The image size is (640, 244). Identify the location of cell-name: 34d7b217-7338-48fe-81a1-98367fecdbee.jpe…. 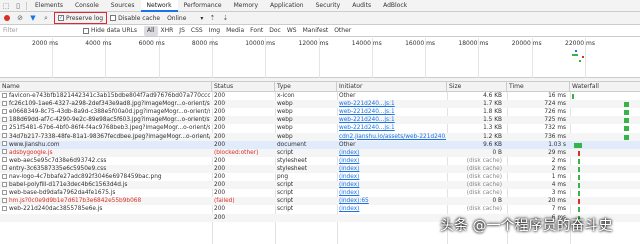
(105, 137).